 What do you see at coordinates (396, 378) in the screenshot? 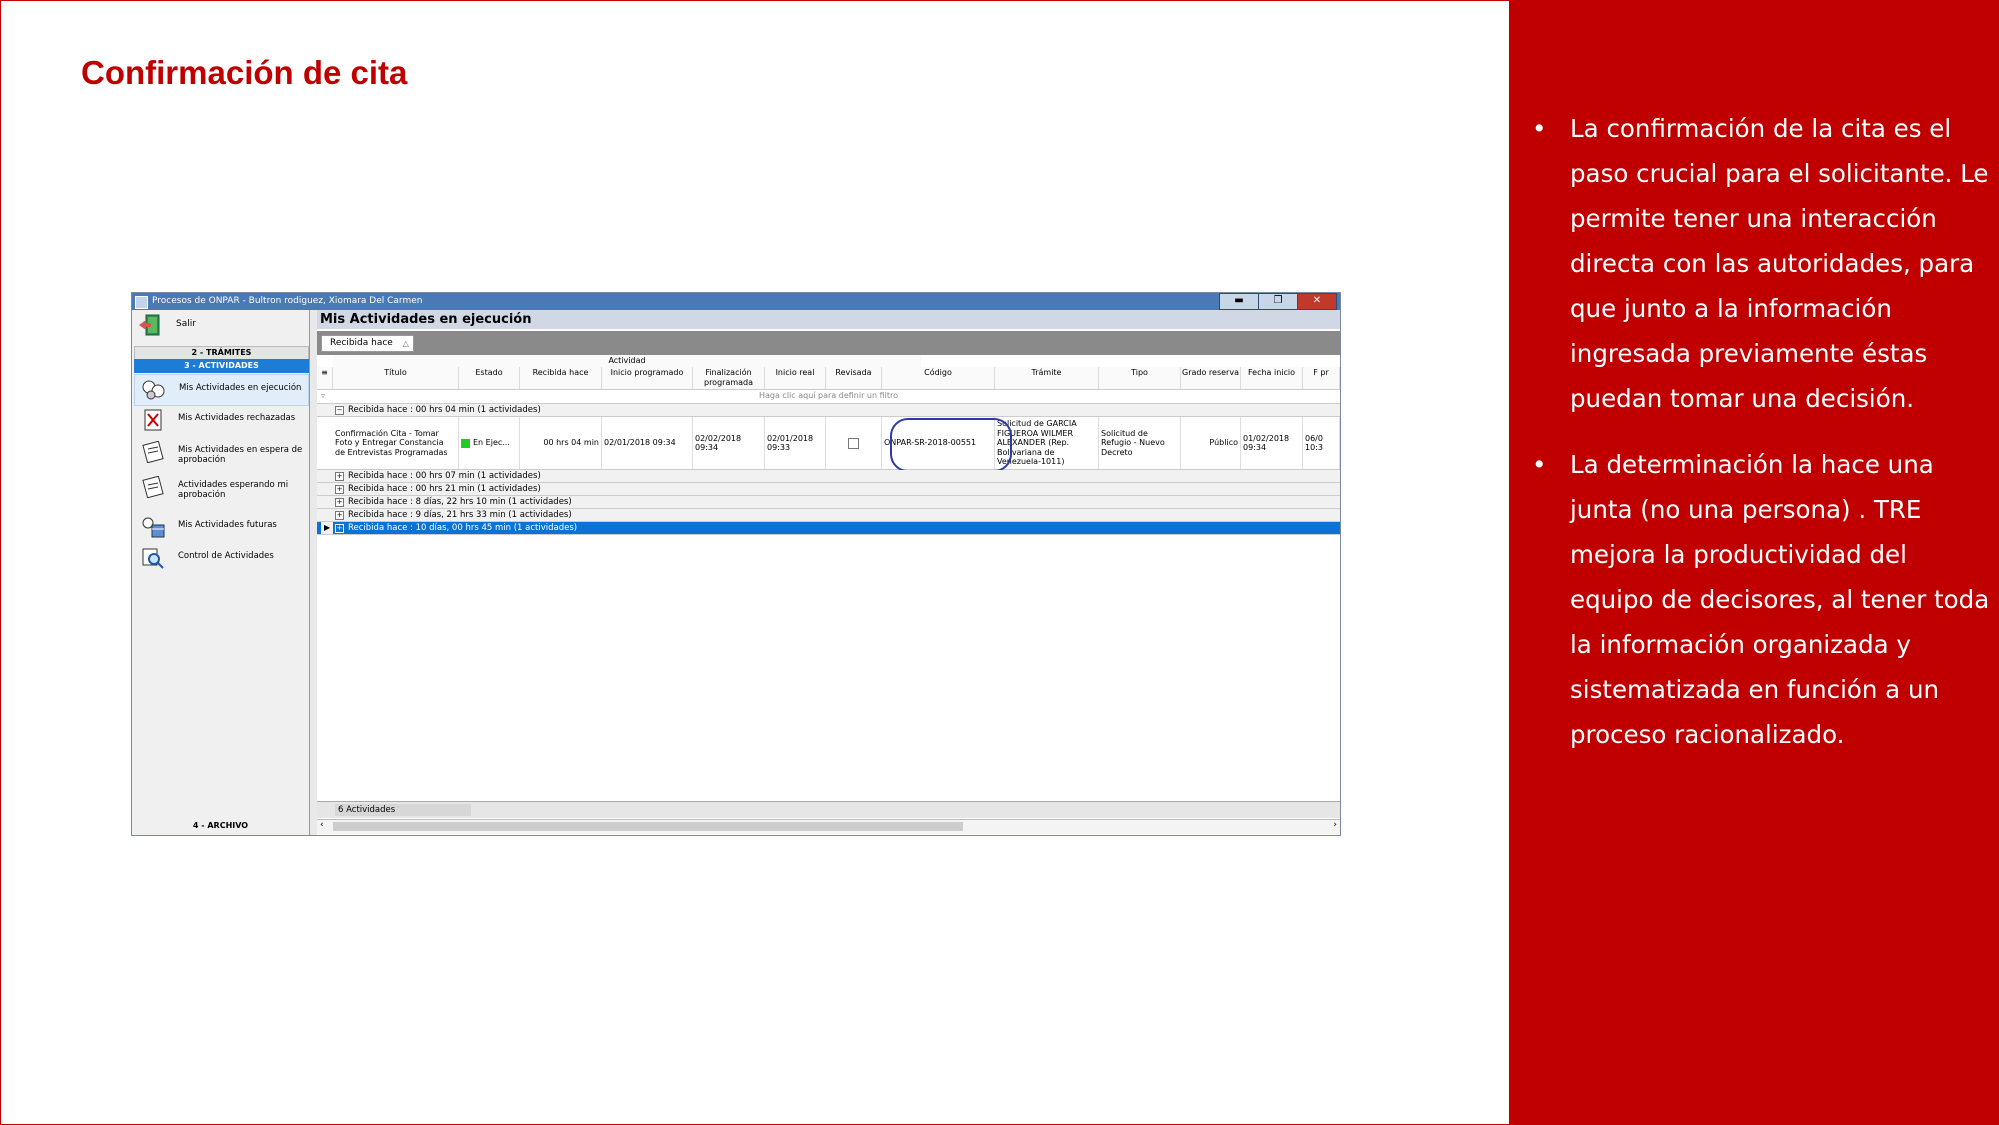
I see `col-titulo: Título` at bounding box center [396, 378].